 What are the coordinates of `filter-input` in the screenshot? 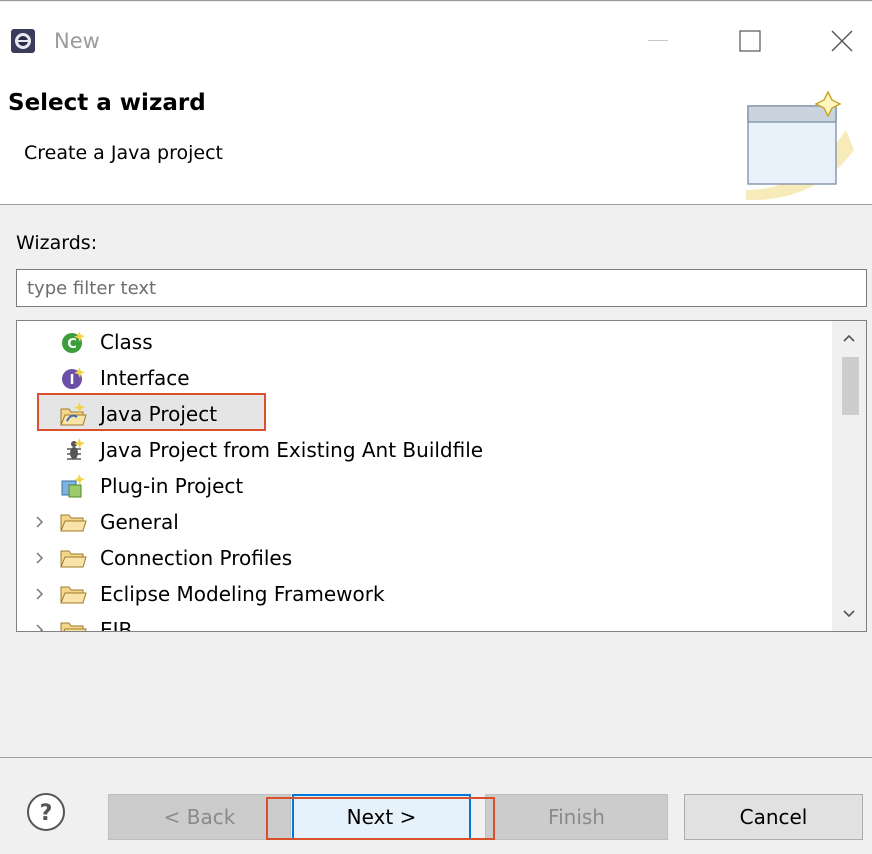 It's located at (441, 288).